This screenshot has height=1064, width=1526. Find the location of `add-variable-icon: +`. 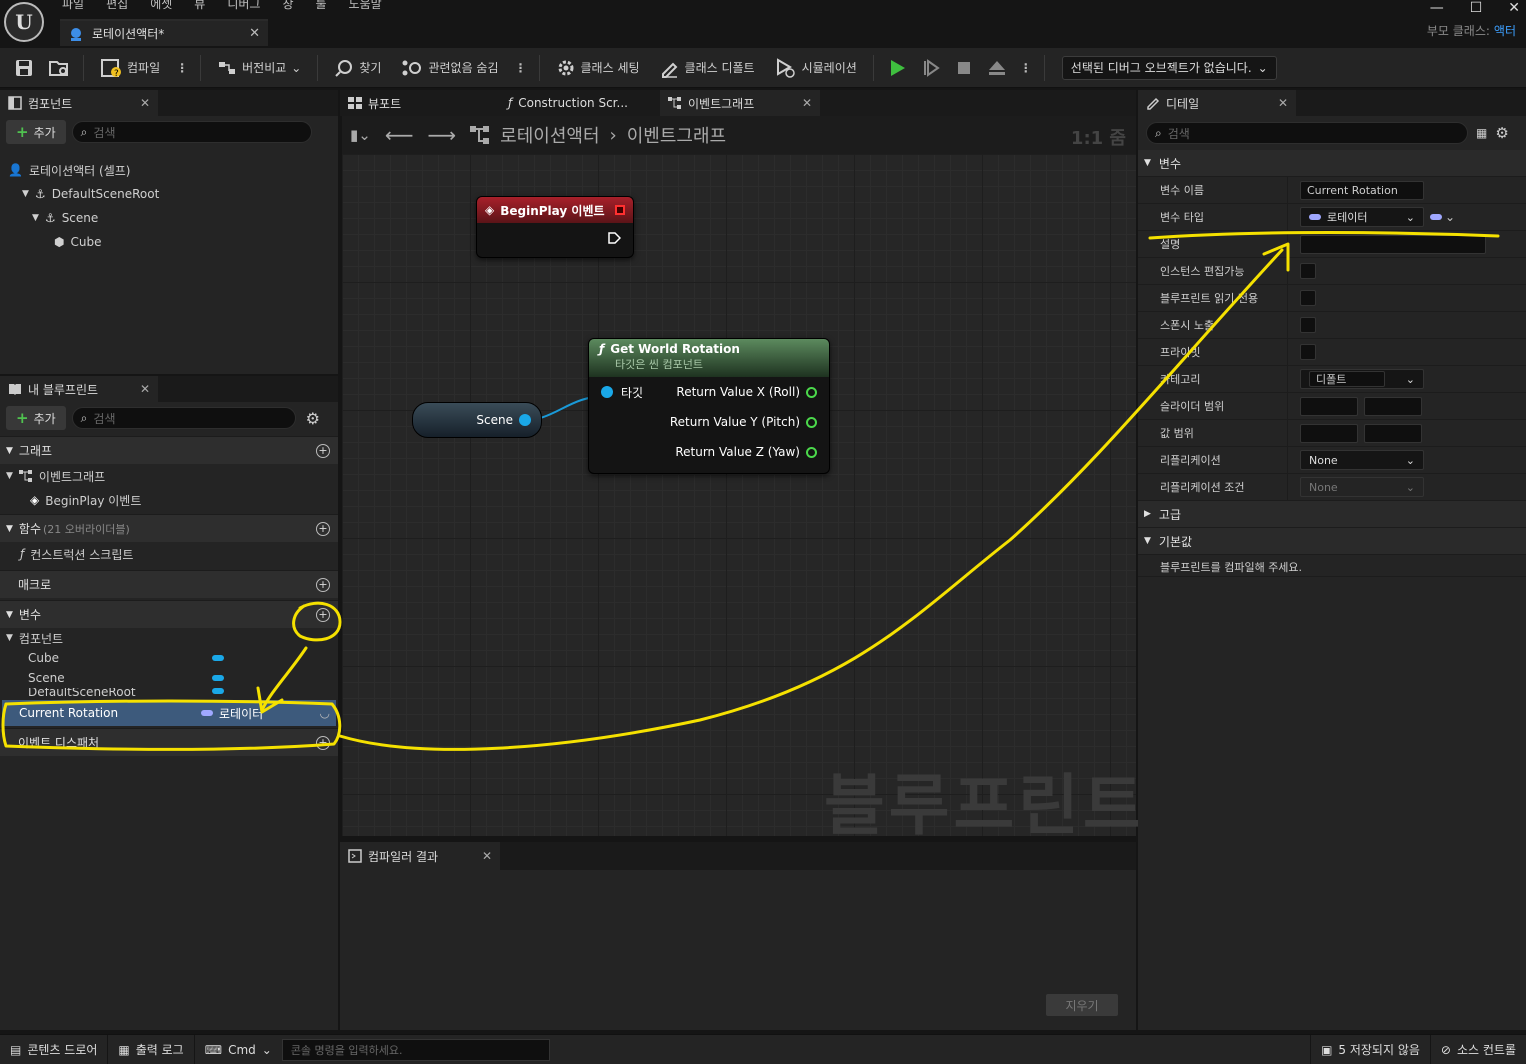

add-variable-icon: + is located at coordinates (323, 614).